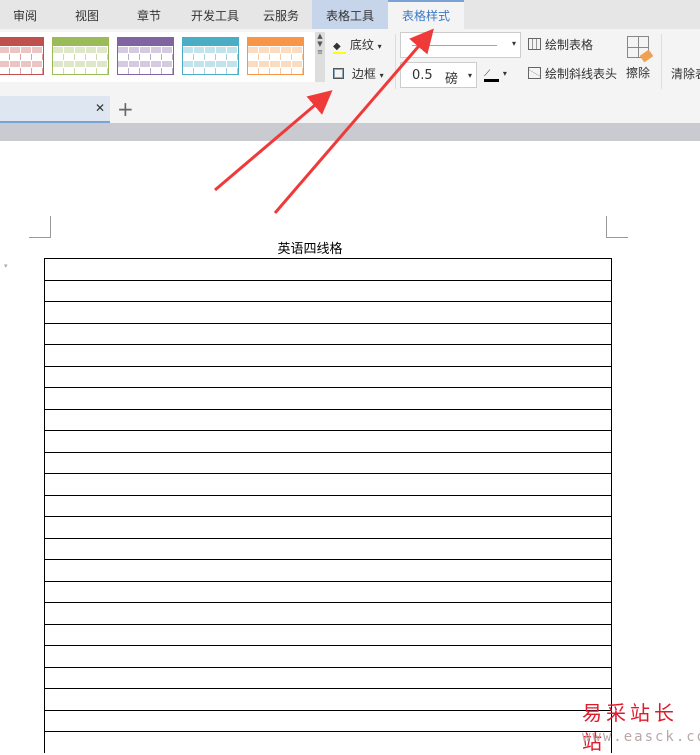 The height and width of the screenshot is (755, 700). I want to click on annotation-arrows, so click(324, 121).